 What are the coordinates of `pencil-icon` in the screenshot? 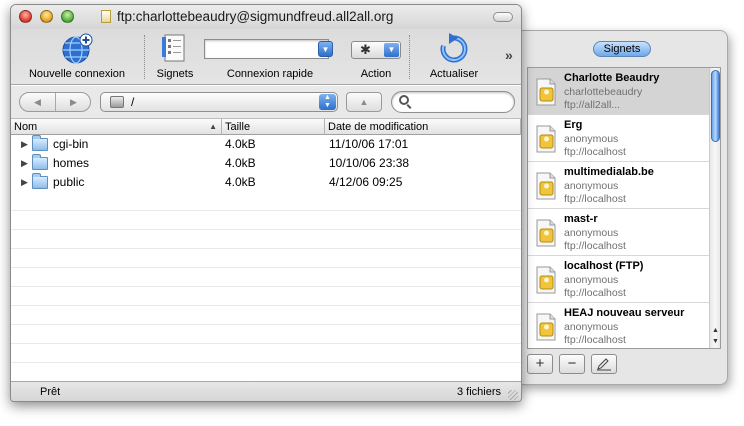 It's located at (604, 364).